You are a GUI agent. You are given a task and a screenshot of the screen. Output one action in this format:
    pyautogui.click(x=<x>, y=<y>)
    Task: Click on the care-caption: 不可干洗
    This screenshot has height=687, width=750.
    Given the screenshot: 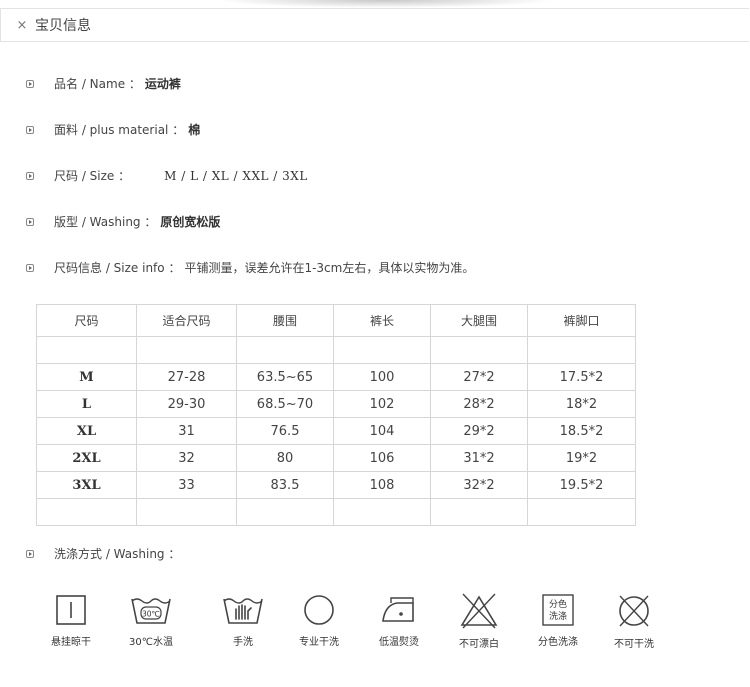 What is the action you would take?
    pyautogui.click(x=634, y=644)
    